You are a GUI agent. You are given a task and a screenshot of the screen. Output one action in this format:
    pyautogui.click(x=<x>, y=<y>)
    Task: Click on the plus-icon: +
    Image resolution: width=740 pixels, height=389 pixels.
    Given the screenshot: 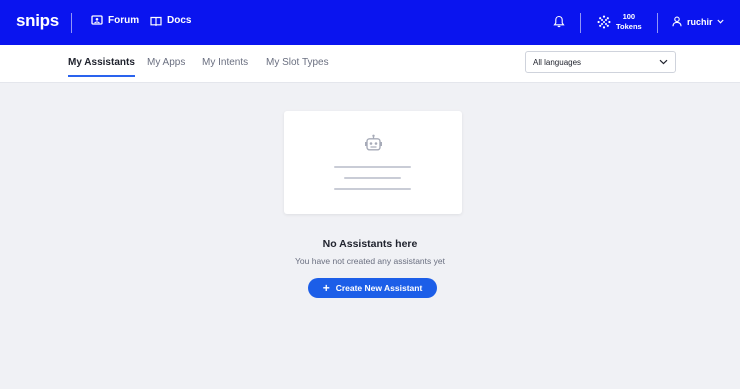 What is the action you would take?
    pyautogui.click(x=326, y=288)
    